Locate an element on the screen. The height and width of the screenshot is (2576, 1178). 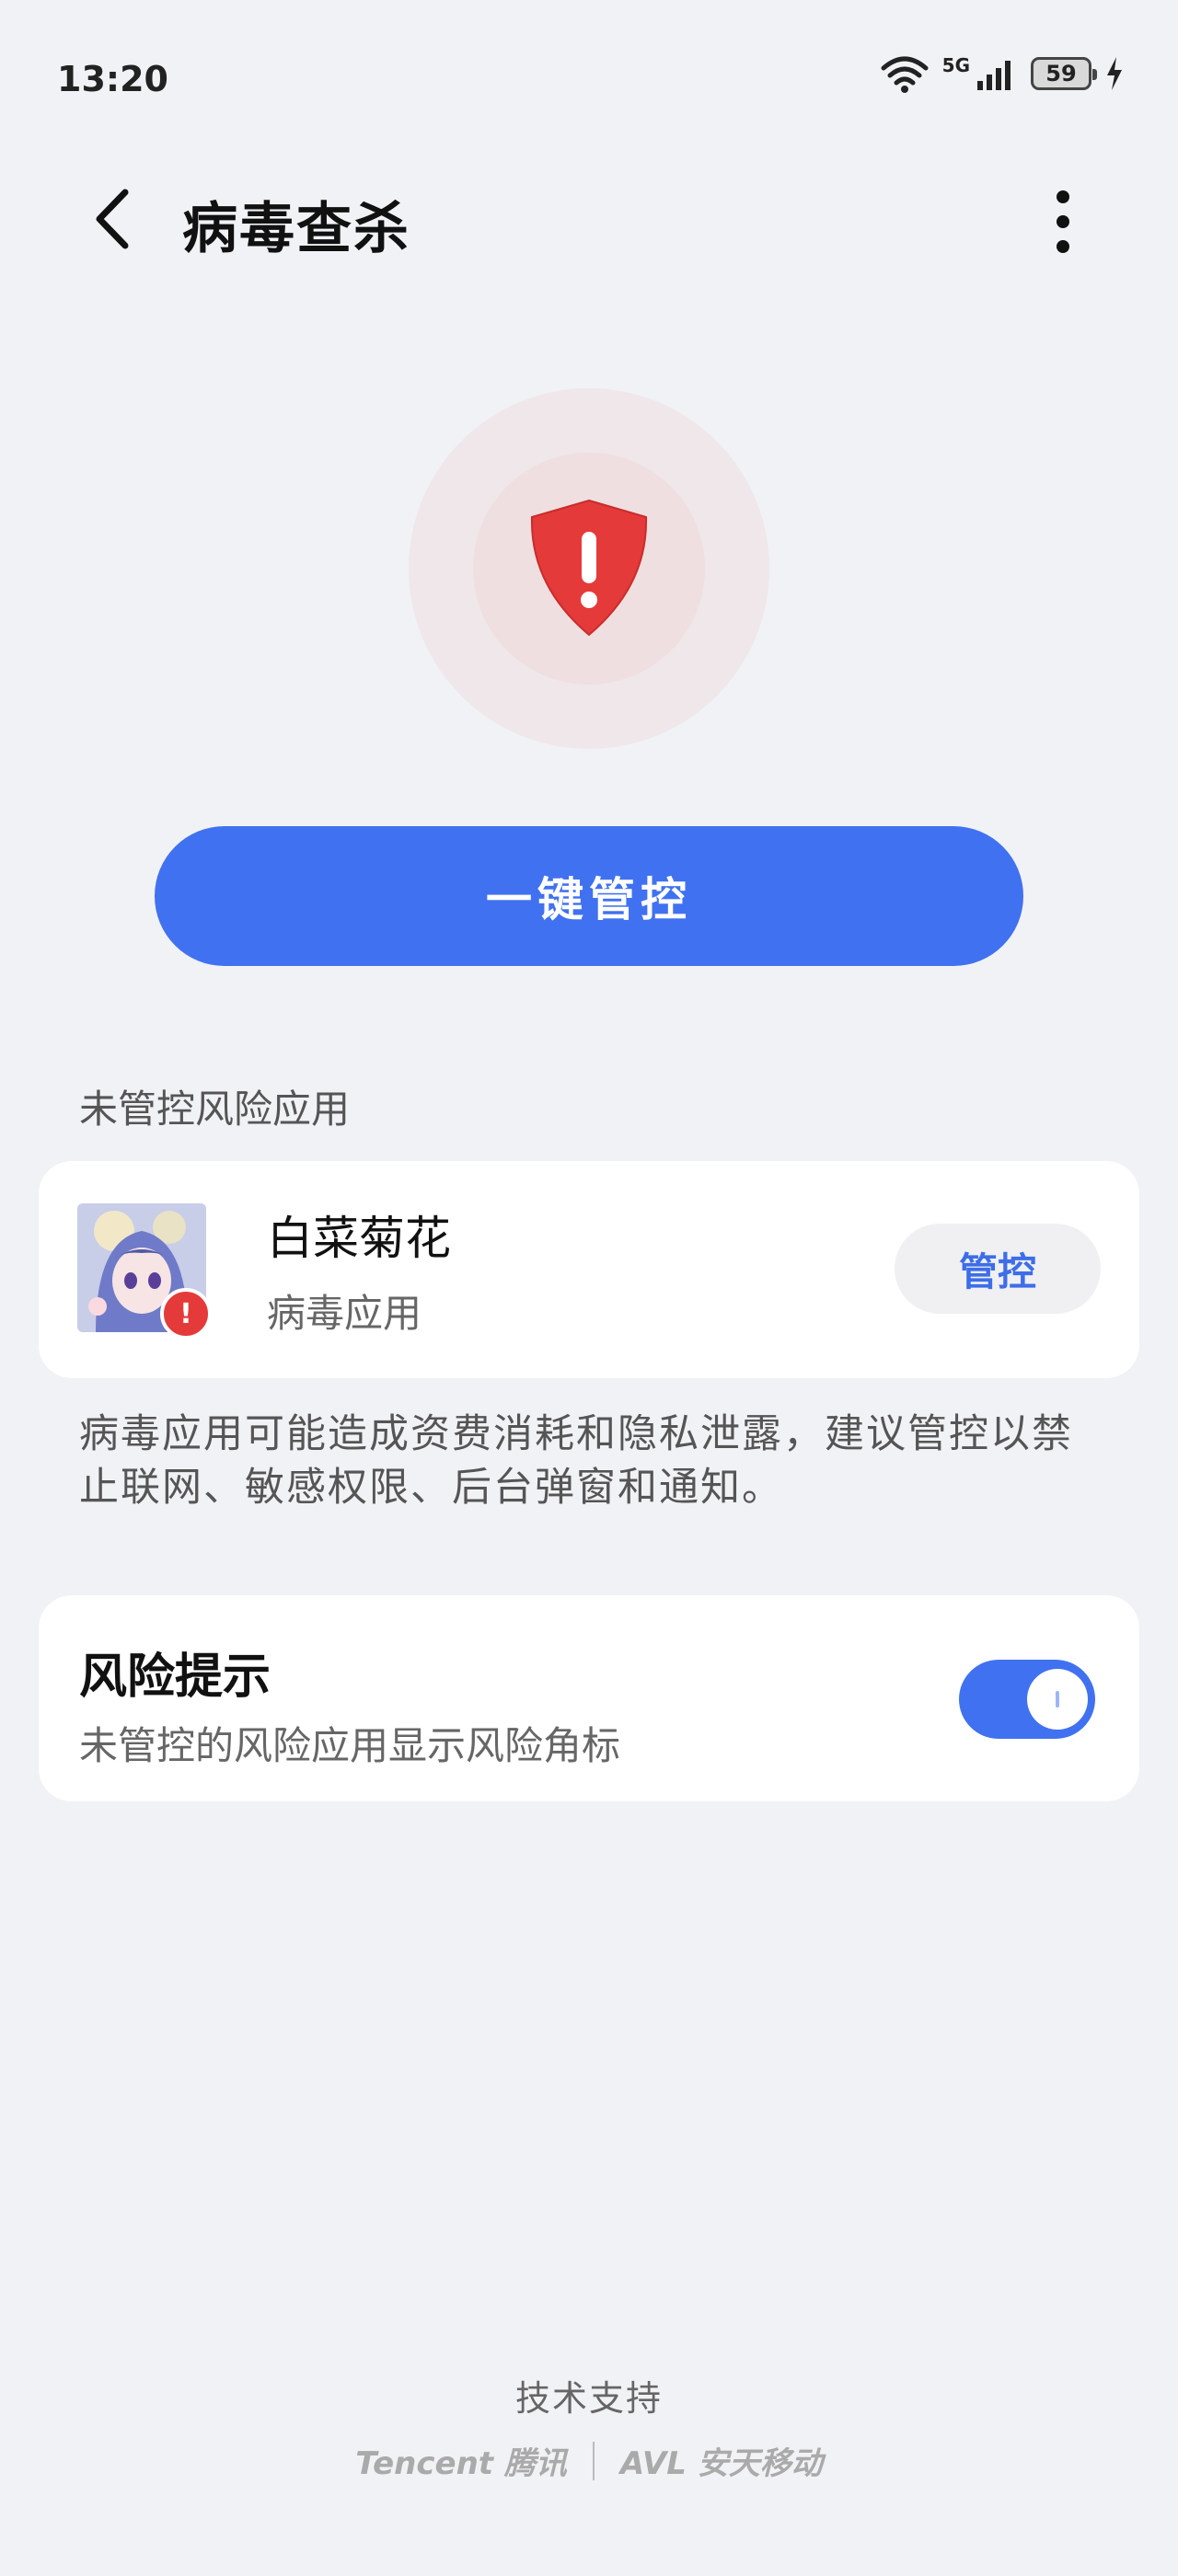
network-type: 5G is located at coordinates (955, 65).